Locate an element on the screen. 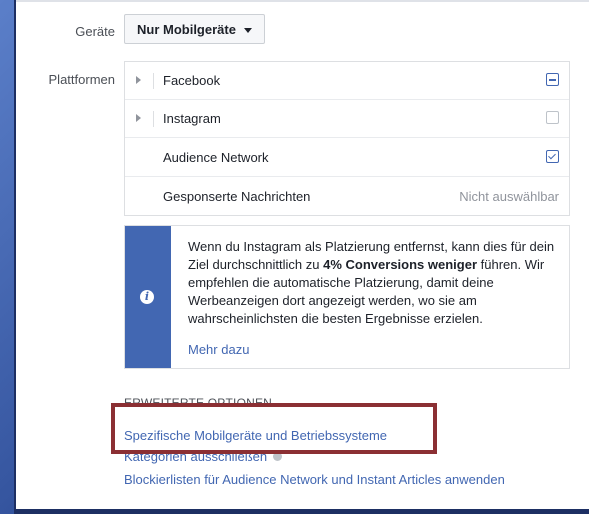  platform-checkbox-instagram is located at coordinates (552, 117).